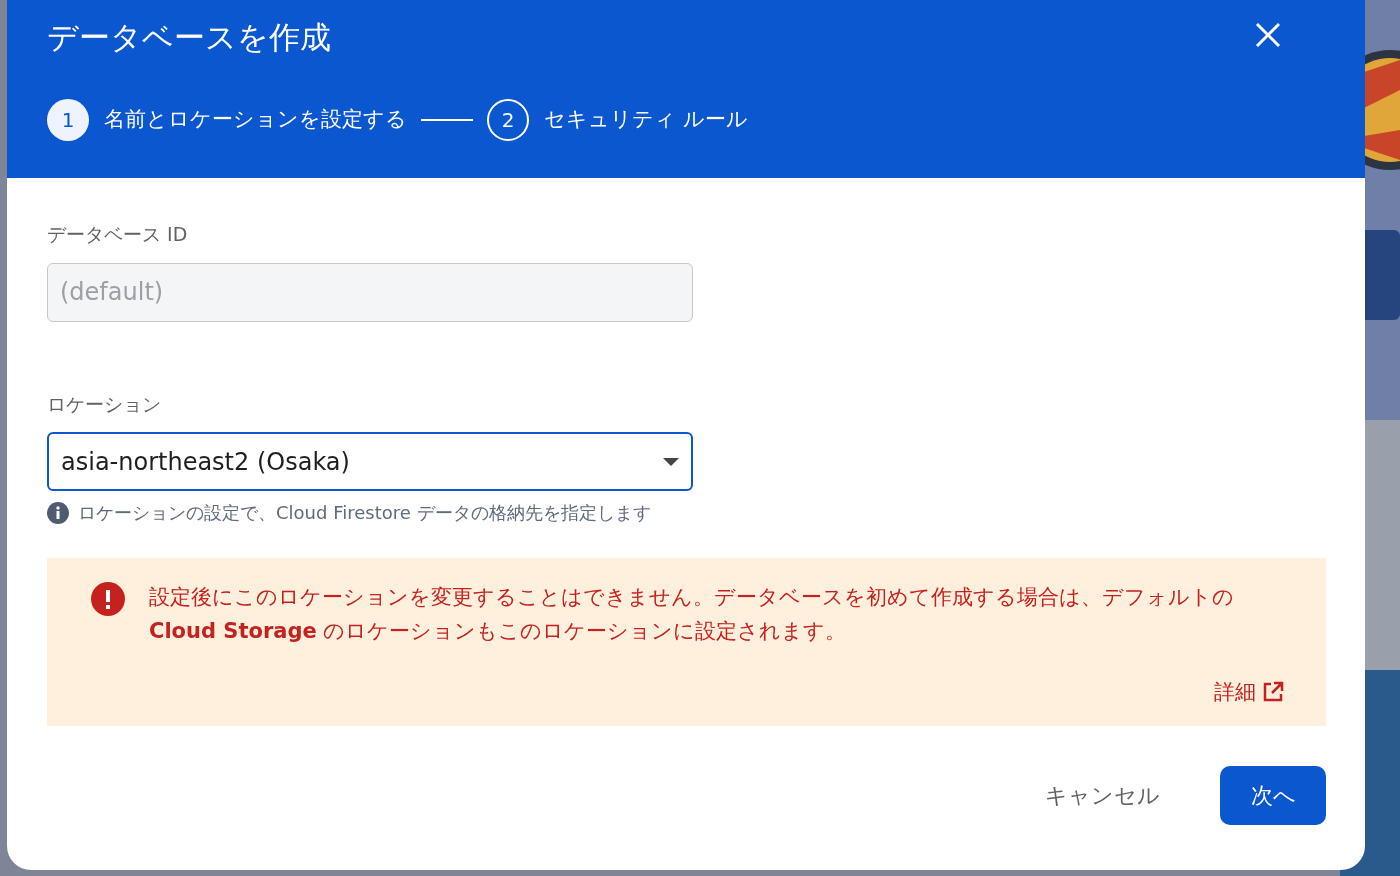  I want to click on step-number: 2, so click(508, 119).